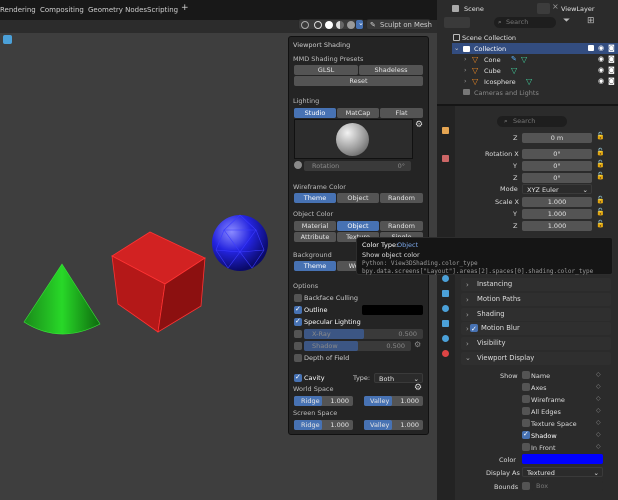  I want to click on color-random-button: Random, so click(401, 226).